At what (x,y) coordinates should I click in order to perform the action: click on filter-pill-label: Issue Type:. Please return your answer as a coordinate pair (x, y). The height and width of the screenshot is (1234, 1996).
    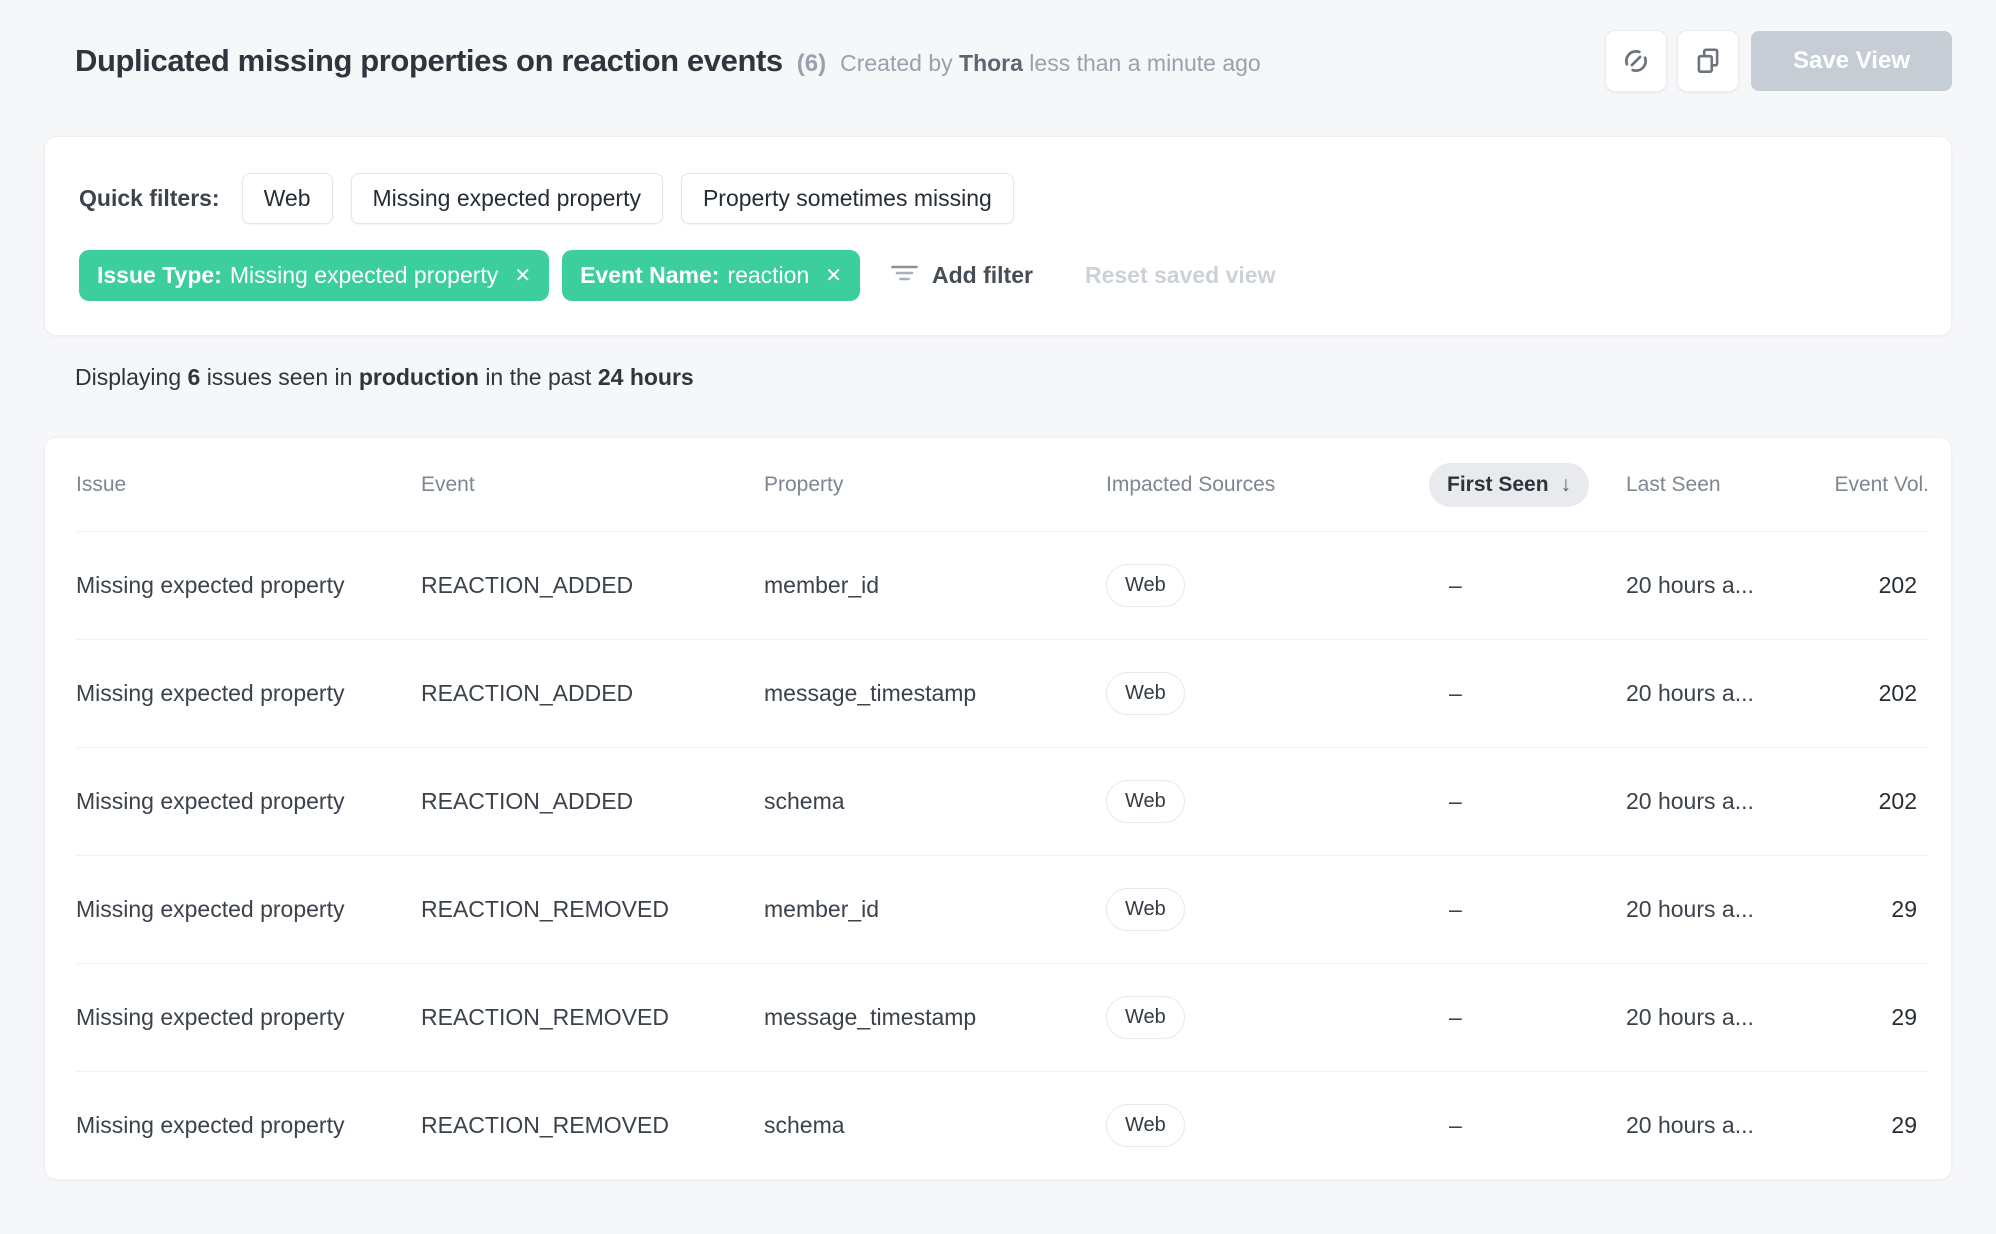
    Looking at the image, I should click on (159, 275).